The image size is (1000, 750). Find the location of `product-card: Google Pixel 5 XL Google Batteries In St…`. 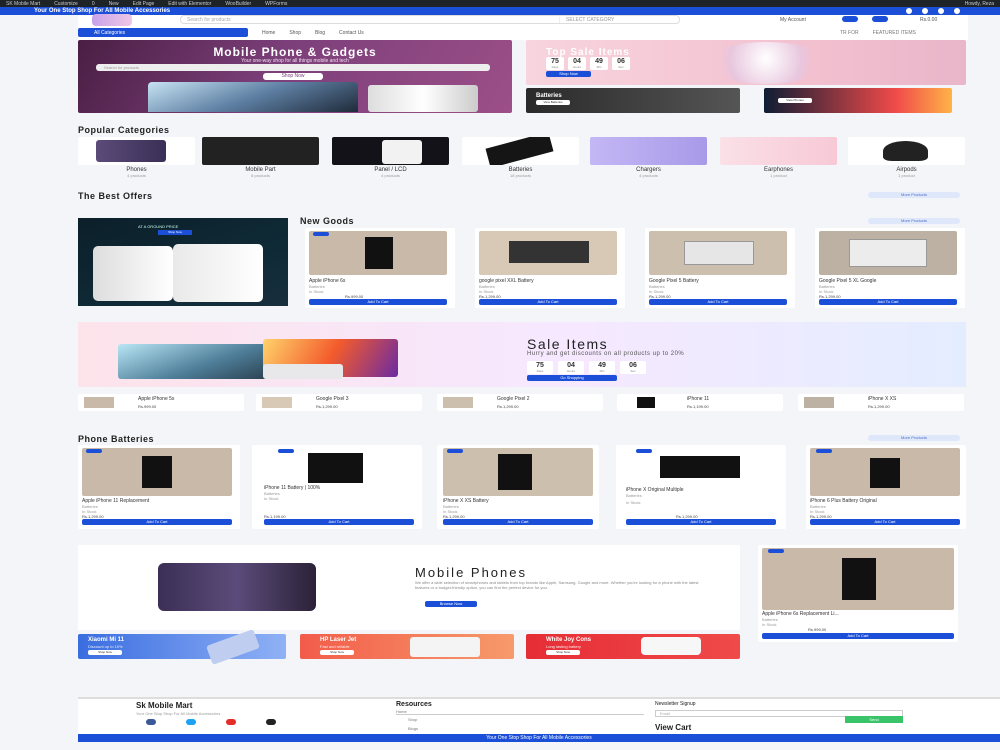

product-card: Google Pixel 5 XL Google Batteries In St… is located at coordinates (890, 268).